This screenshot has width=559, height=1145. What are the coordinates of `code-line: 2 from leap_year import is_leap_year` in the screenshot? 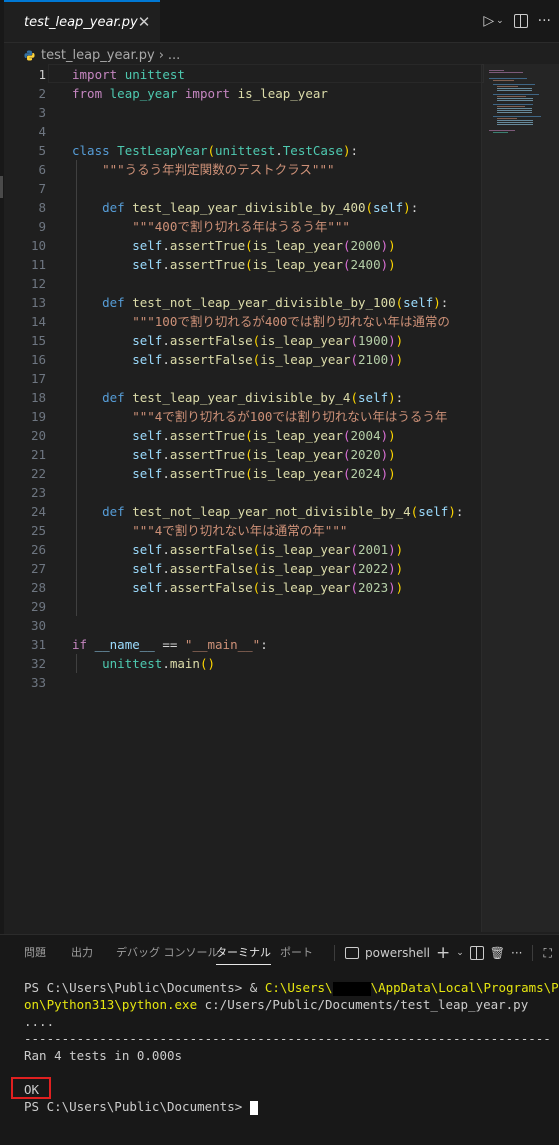 It's located at (242, 93).